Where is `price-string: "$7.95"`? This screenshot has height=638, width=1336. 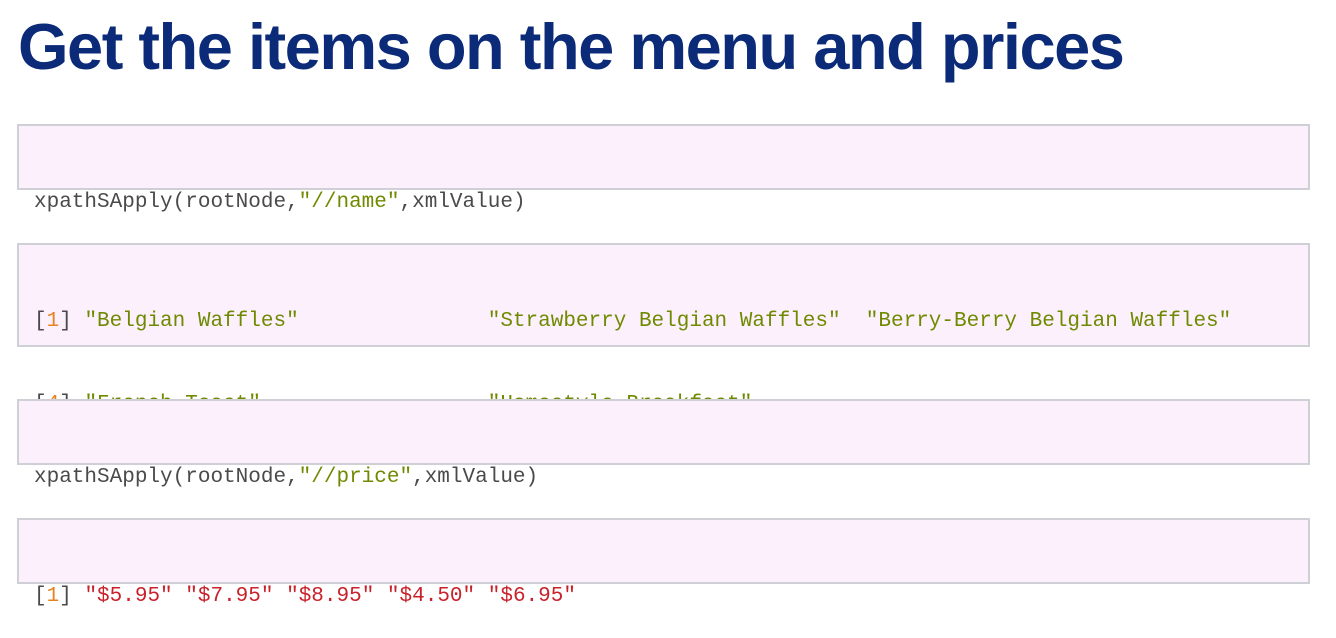 price-string: "$7.95" is located at coordinates (229, 596).